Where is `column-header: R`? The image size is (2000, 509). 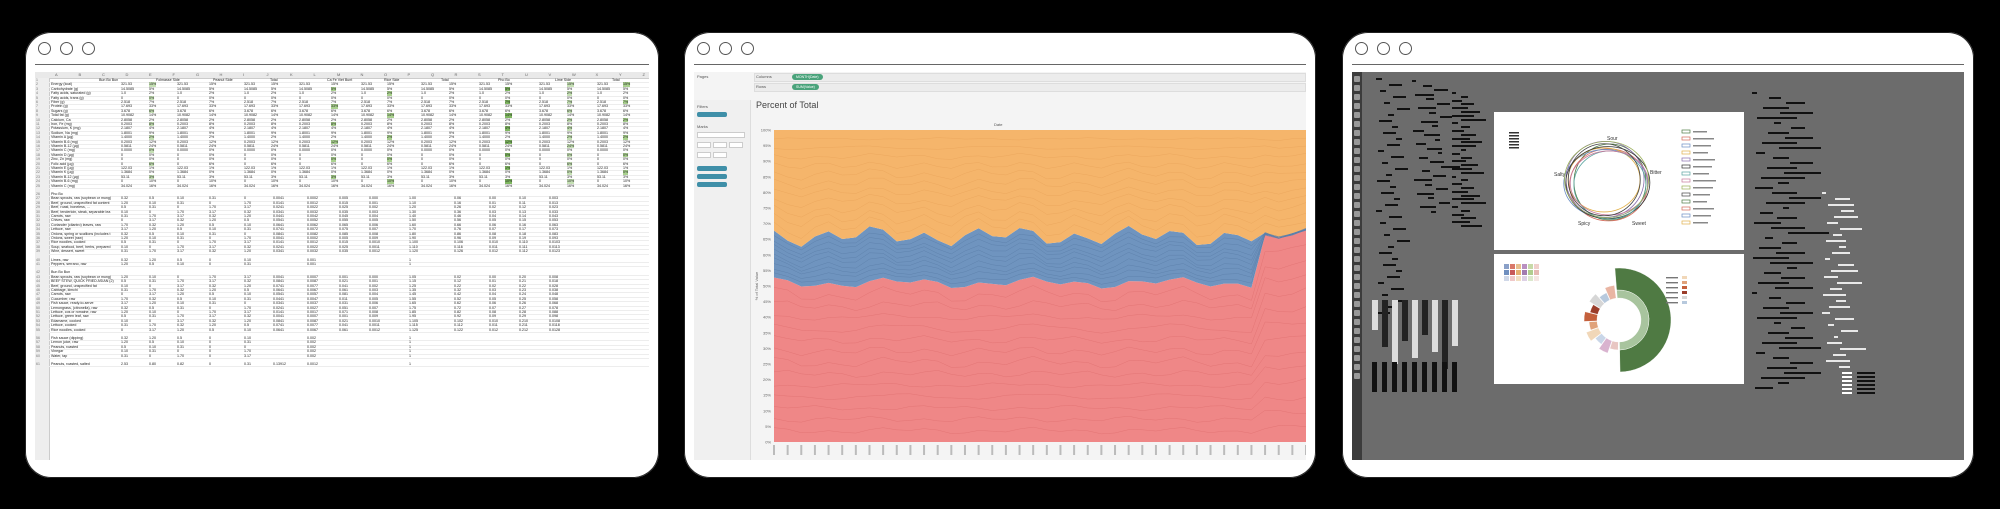
column-header: R is located at coordinates (456, 74).